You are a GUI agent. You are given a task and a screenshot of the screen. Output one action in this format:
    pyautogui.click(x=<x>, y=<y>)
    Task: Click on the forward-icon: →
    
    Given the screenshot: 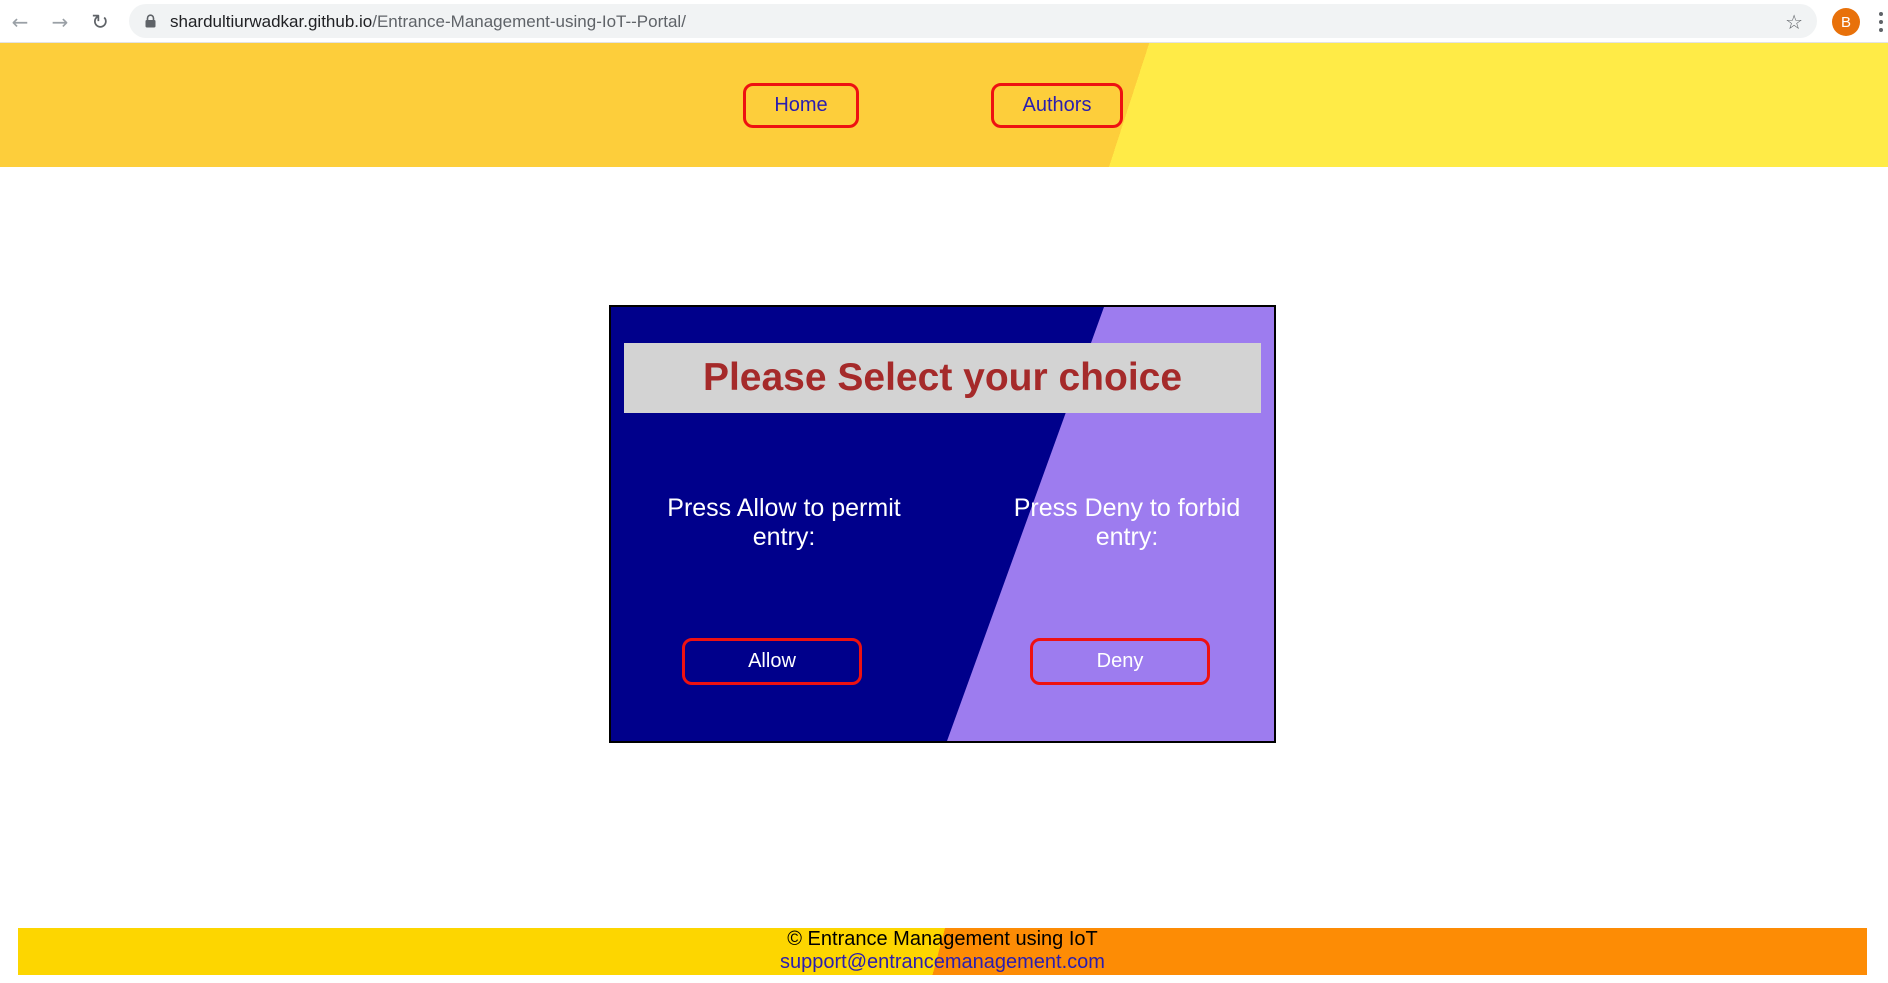 What is the action you would take?
    pyautogui.click(x=60, y=22)
    